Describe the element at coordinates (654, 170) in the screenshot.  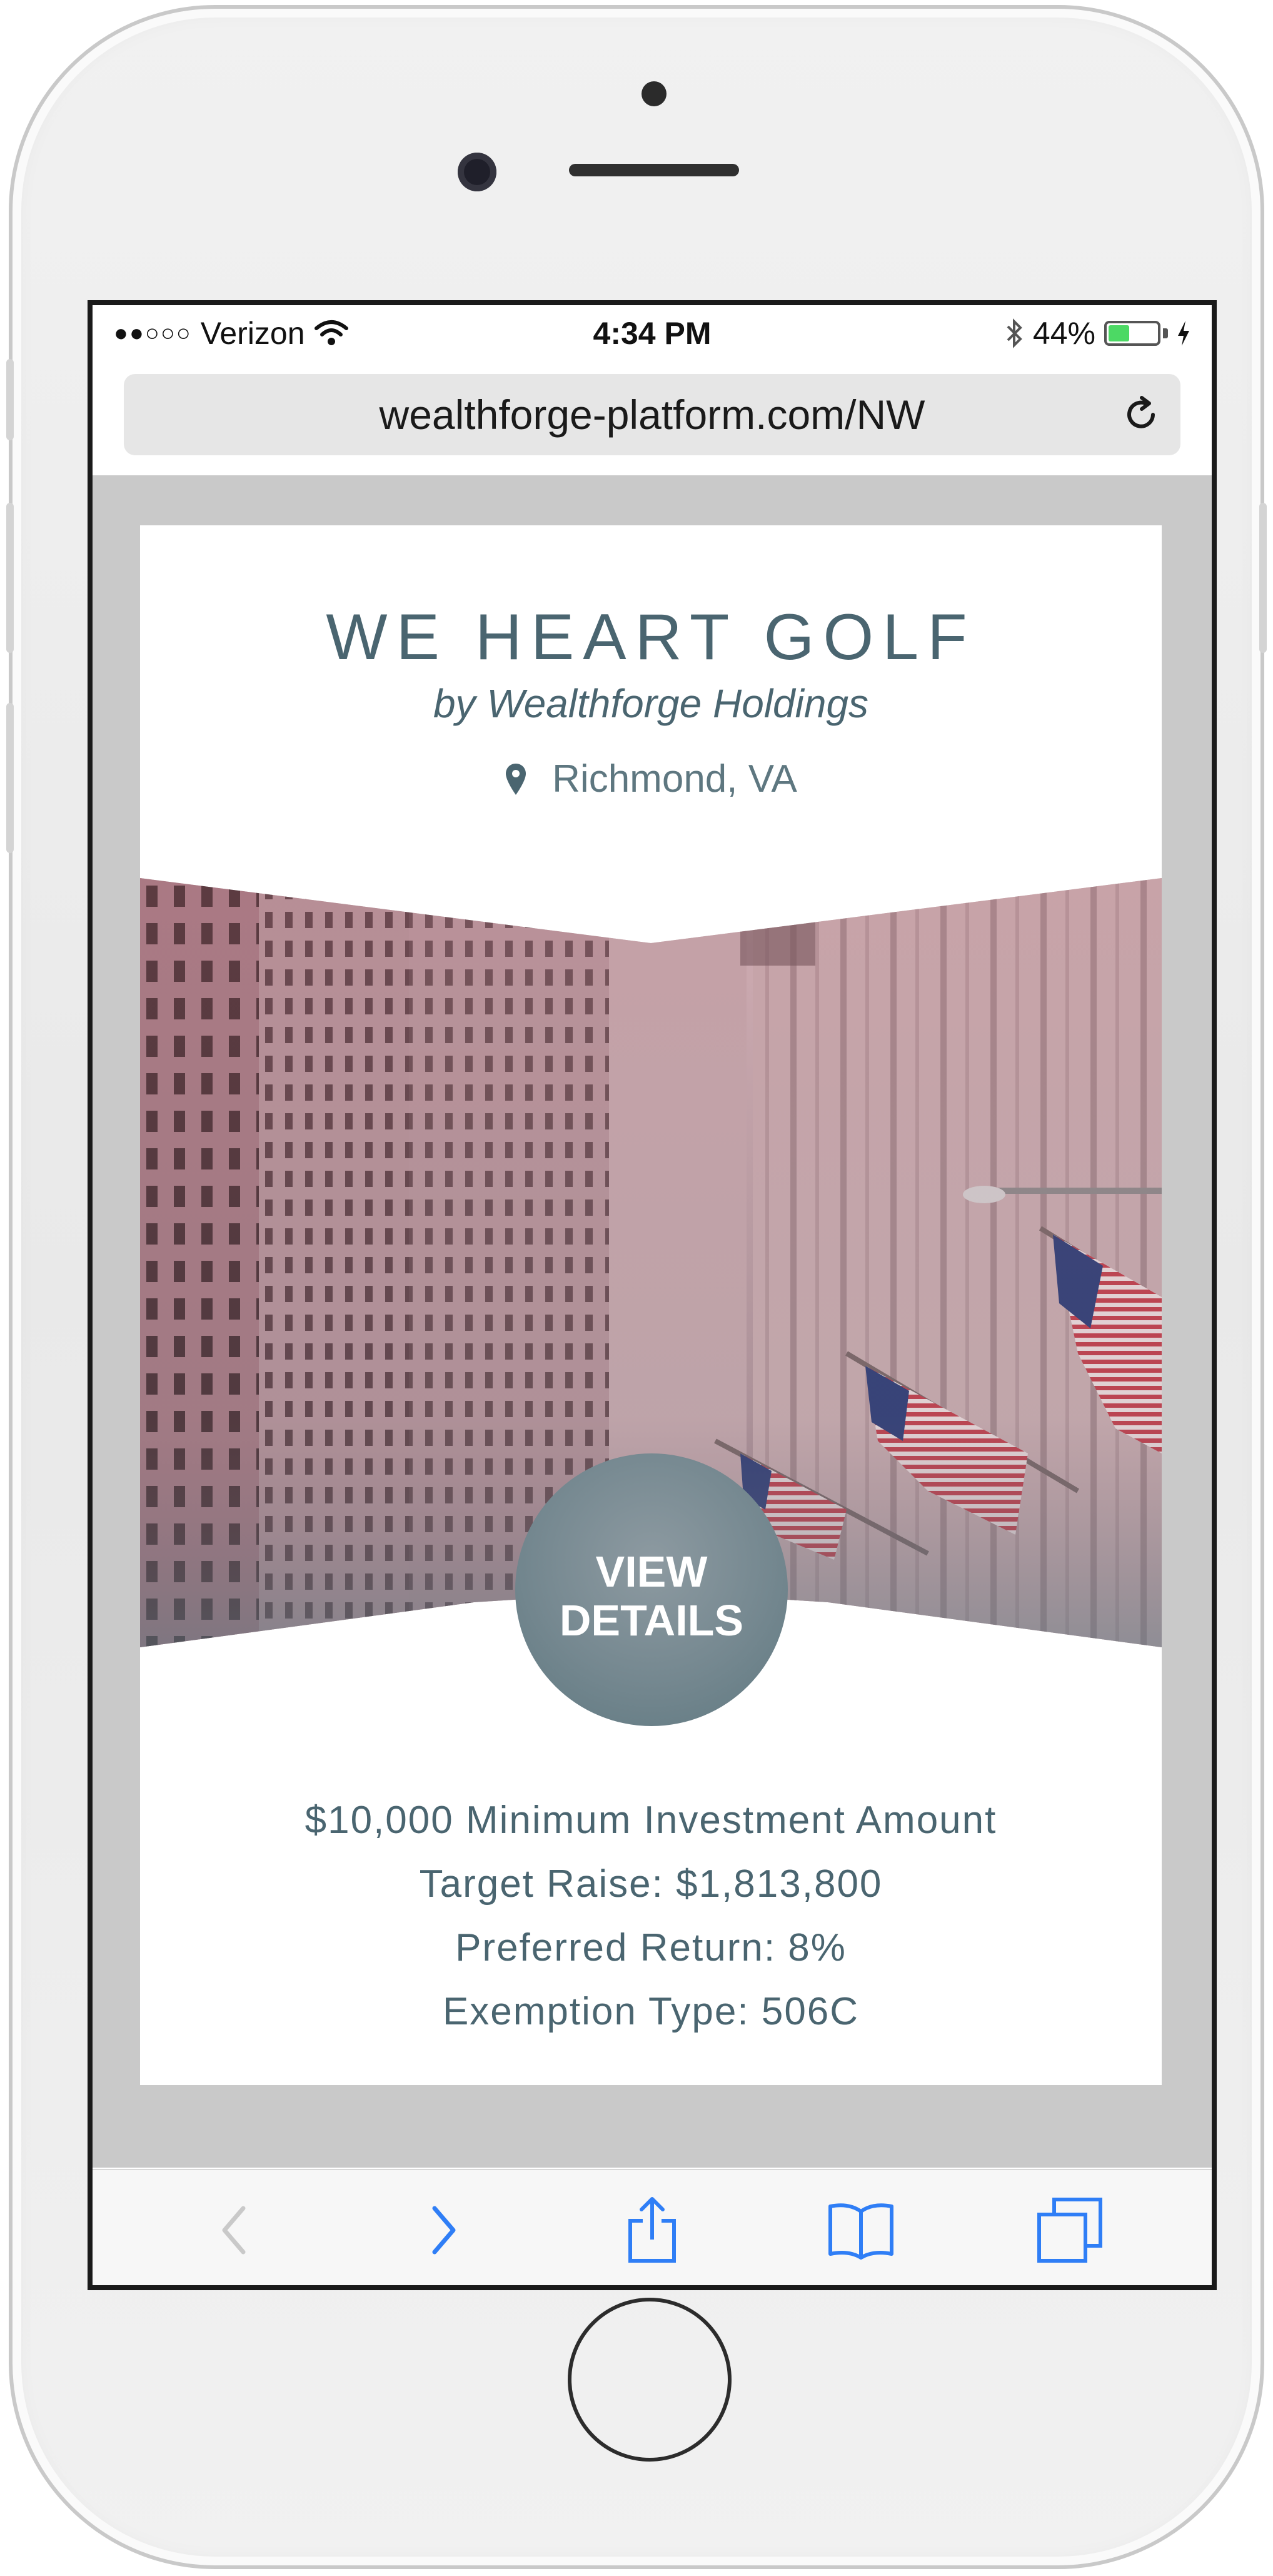
I see `earpiece-speaker` at that location.